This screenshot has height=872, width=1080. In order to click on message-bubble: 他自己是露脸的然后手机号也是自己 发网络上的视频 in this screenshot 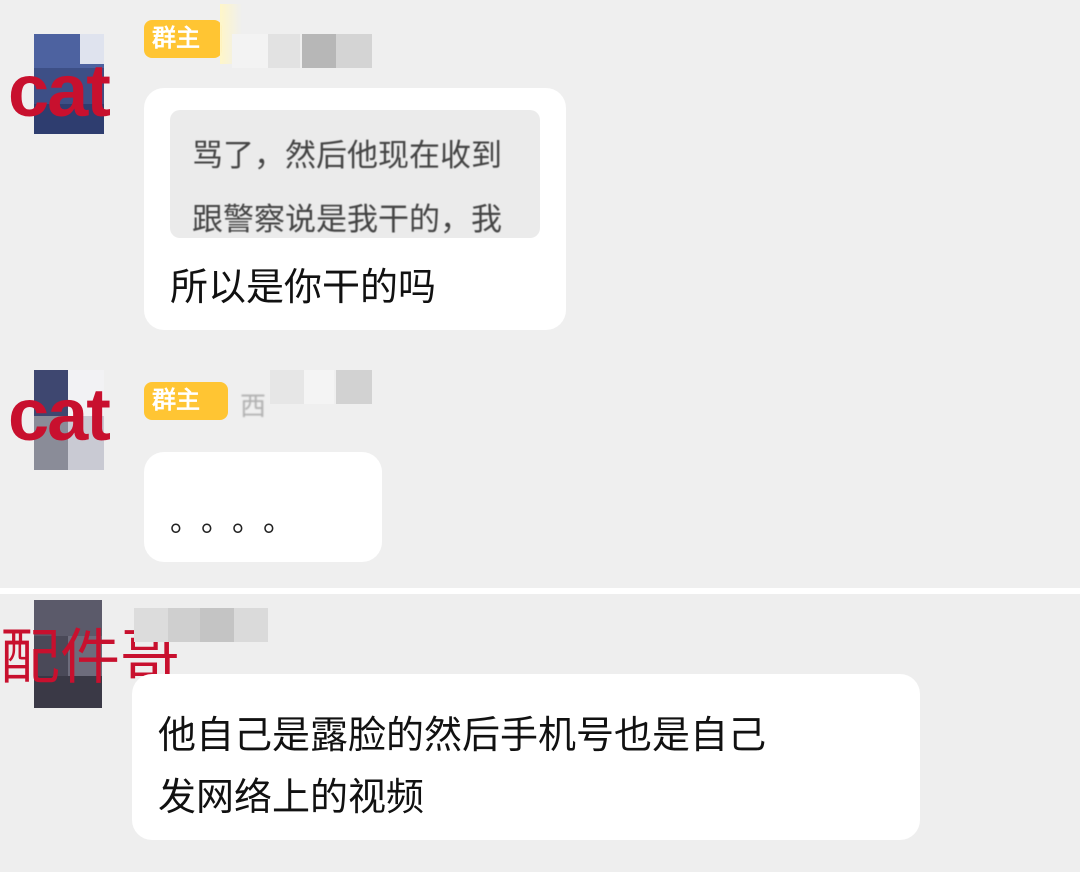, I will do `click(526, 757)`.